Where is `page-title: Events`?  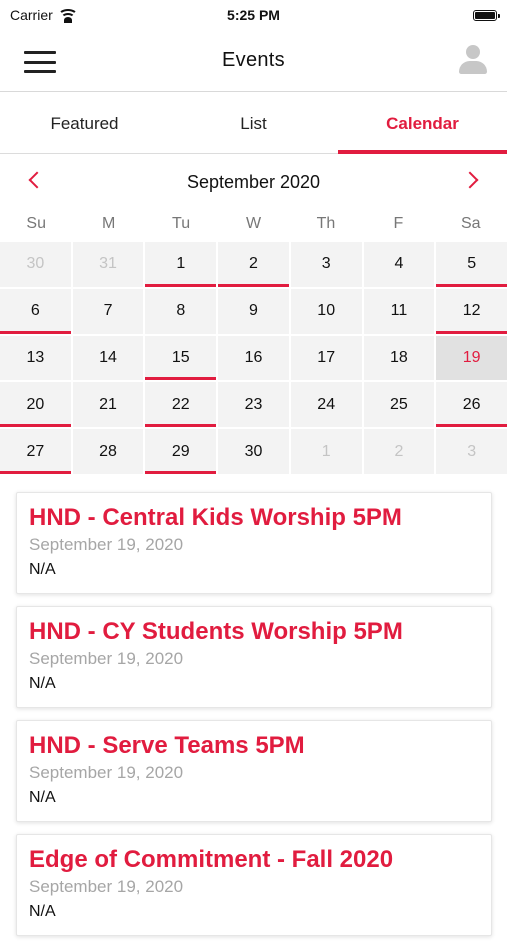 page-title: Events is located at coordinates (253, 60).